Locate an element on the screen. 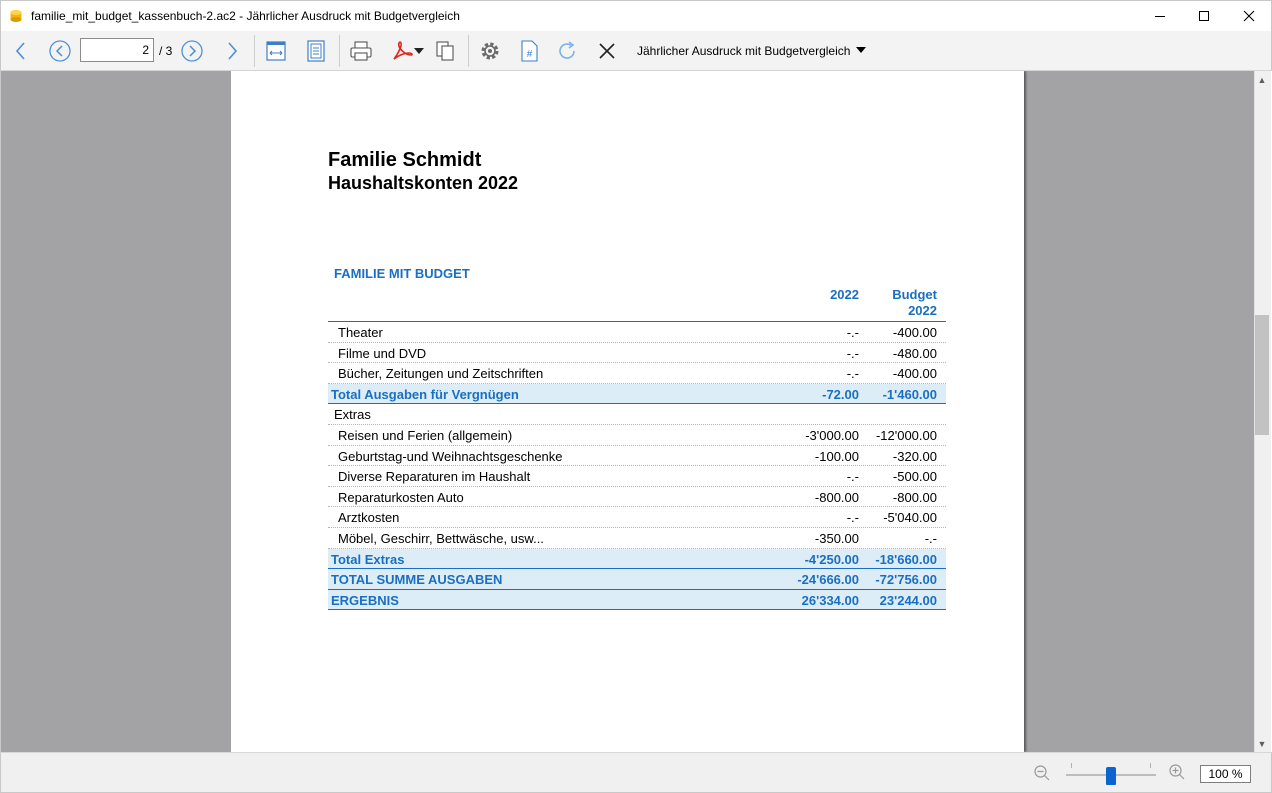 The image size is (1272, 793). close-window-button is located at coordinates (1249, 16).